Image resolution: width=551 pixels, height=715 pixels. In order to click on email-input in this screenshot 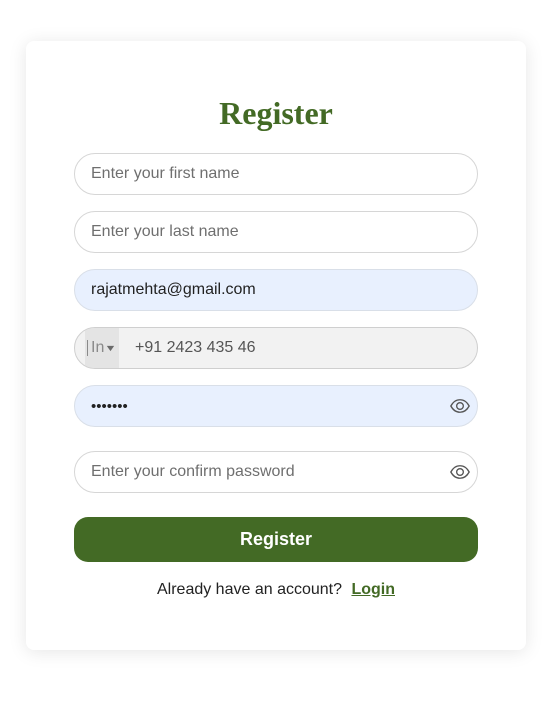, I will do `click(276, 290)`.